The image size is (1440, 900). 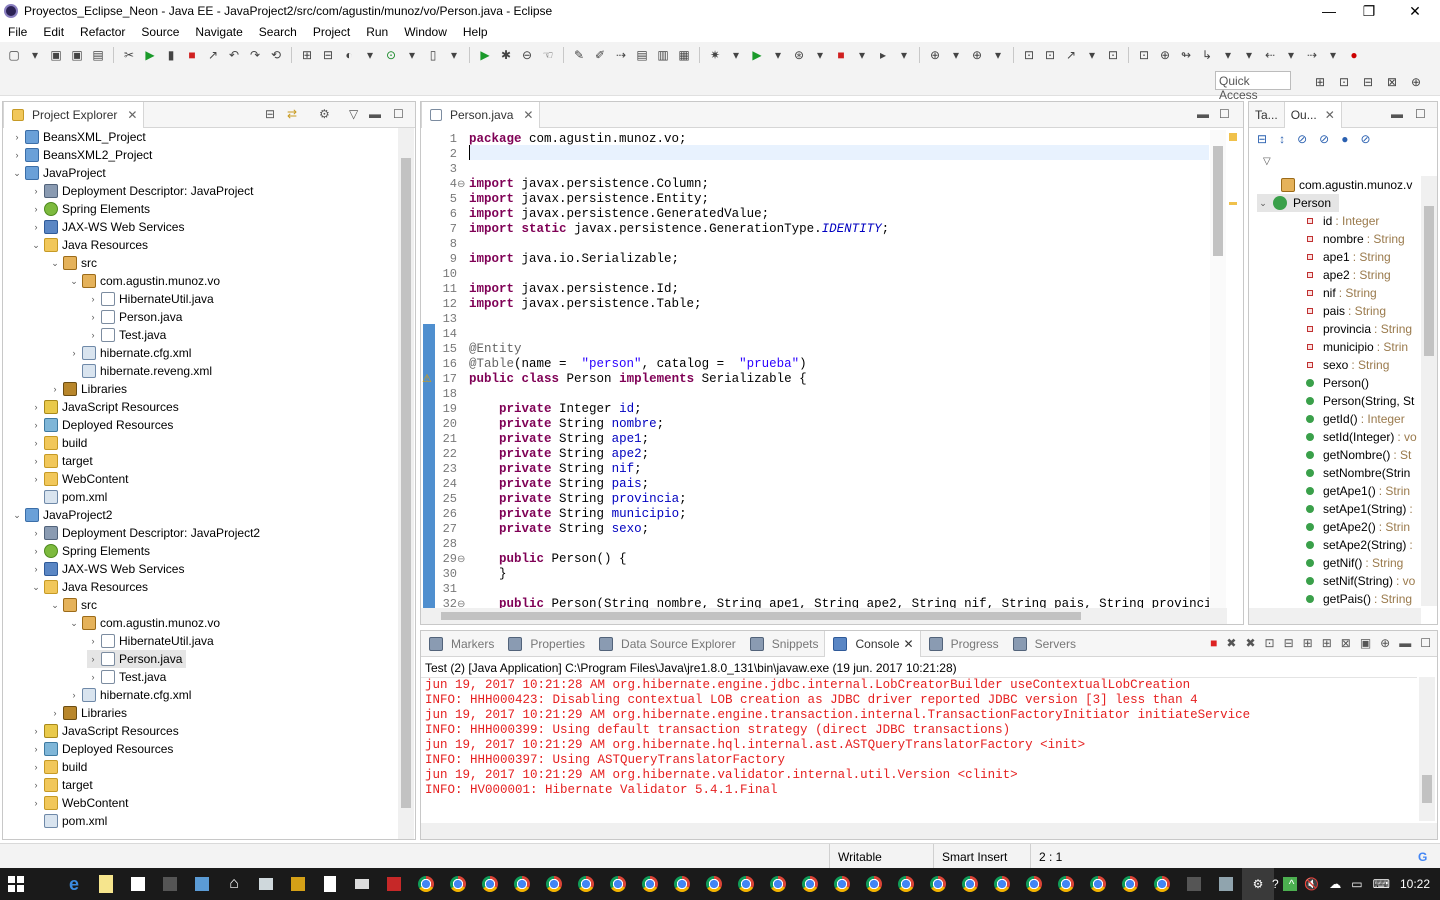 What do you see at coordinates (349, 55) in the screenshot?
I see `toolbar-icon: ◐` at bounding box center [349, 55].